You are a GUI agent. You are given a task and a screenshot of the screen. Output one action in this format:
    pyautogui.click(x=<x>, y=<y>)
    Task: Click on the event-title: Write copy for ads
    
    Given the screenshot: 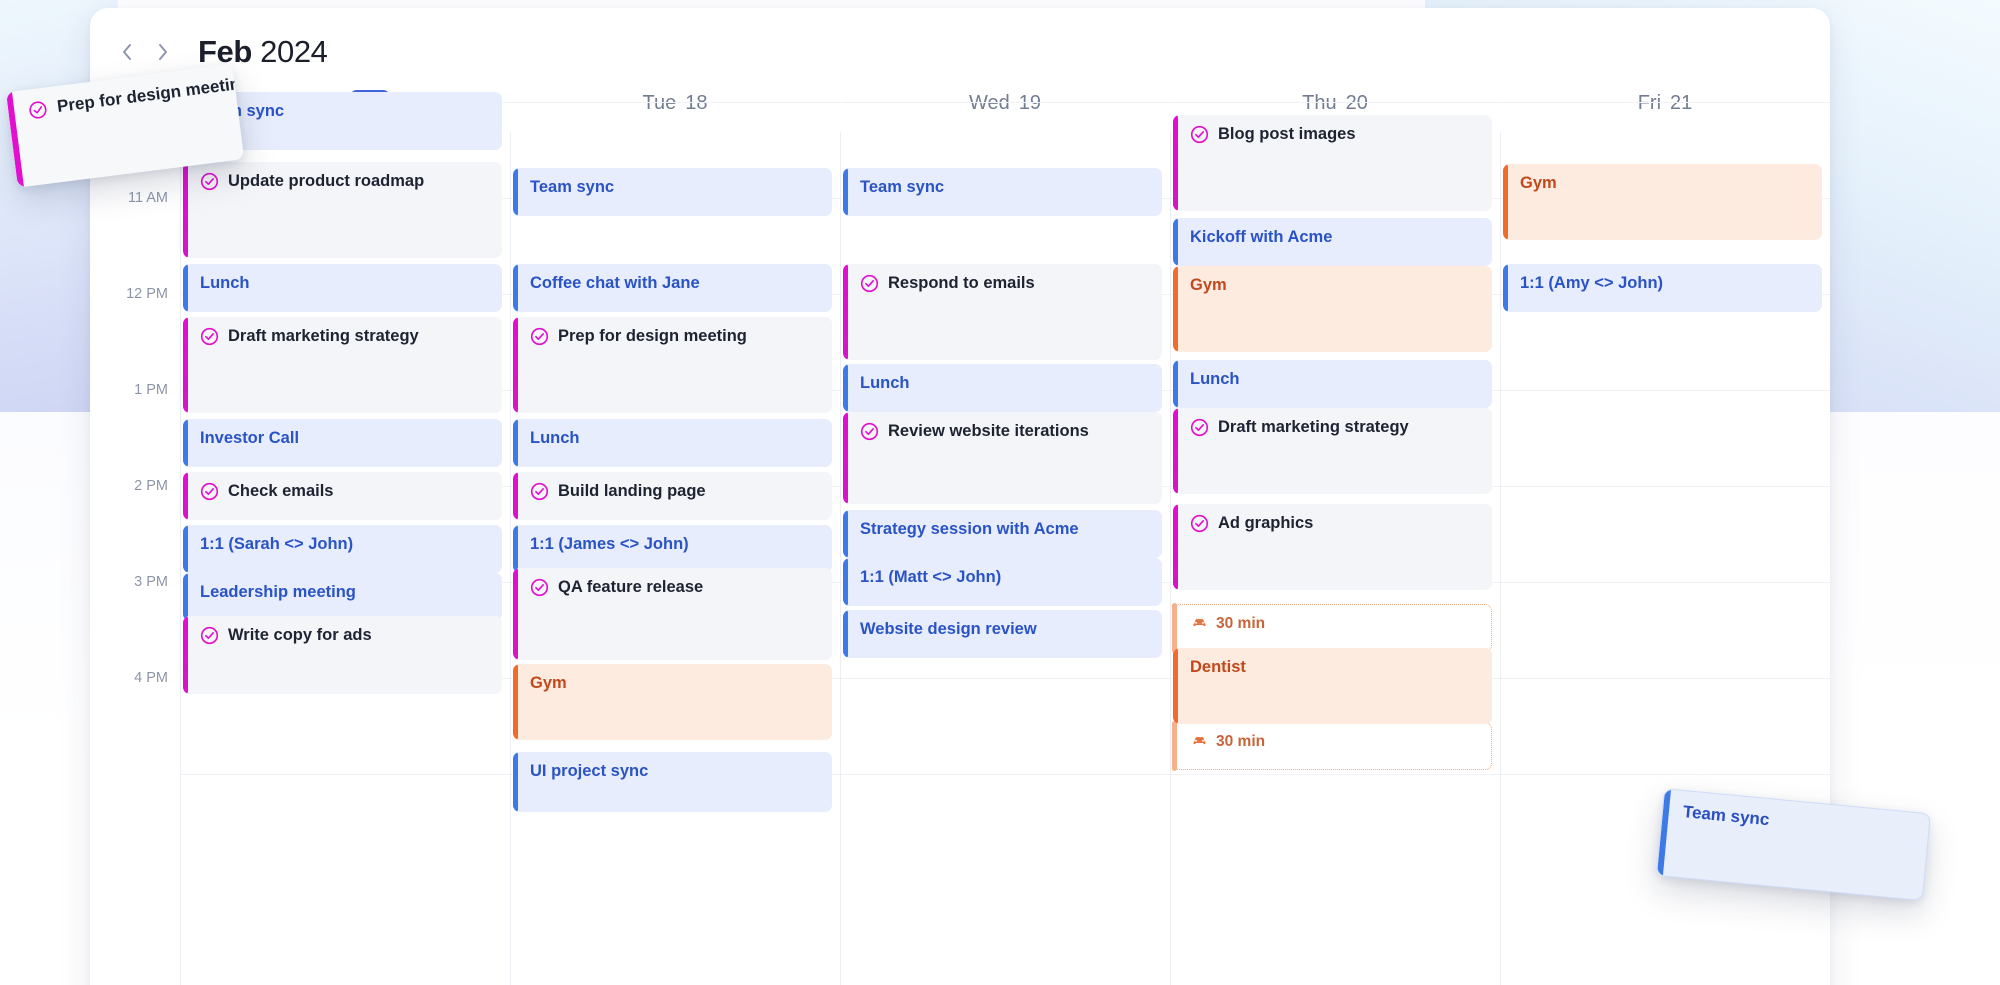 What is the action you would take?
    pyautogui.click(x=300, y=635)
    